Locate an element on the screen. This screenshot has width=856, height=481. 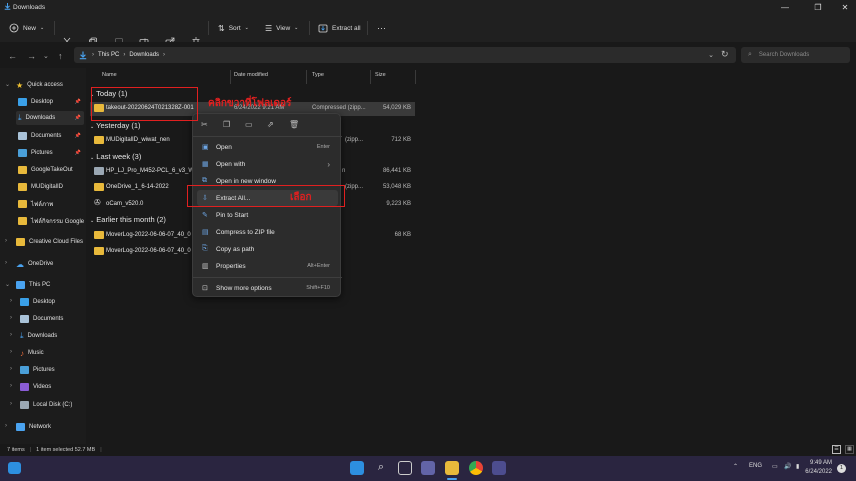
menu-item-copy-as-path: ⎘ Copy as path is located at coordinates (267, 249).